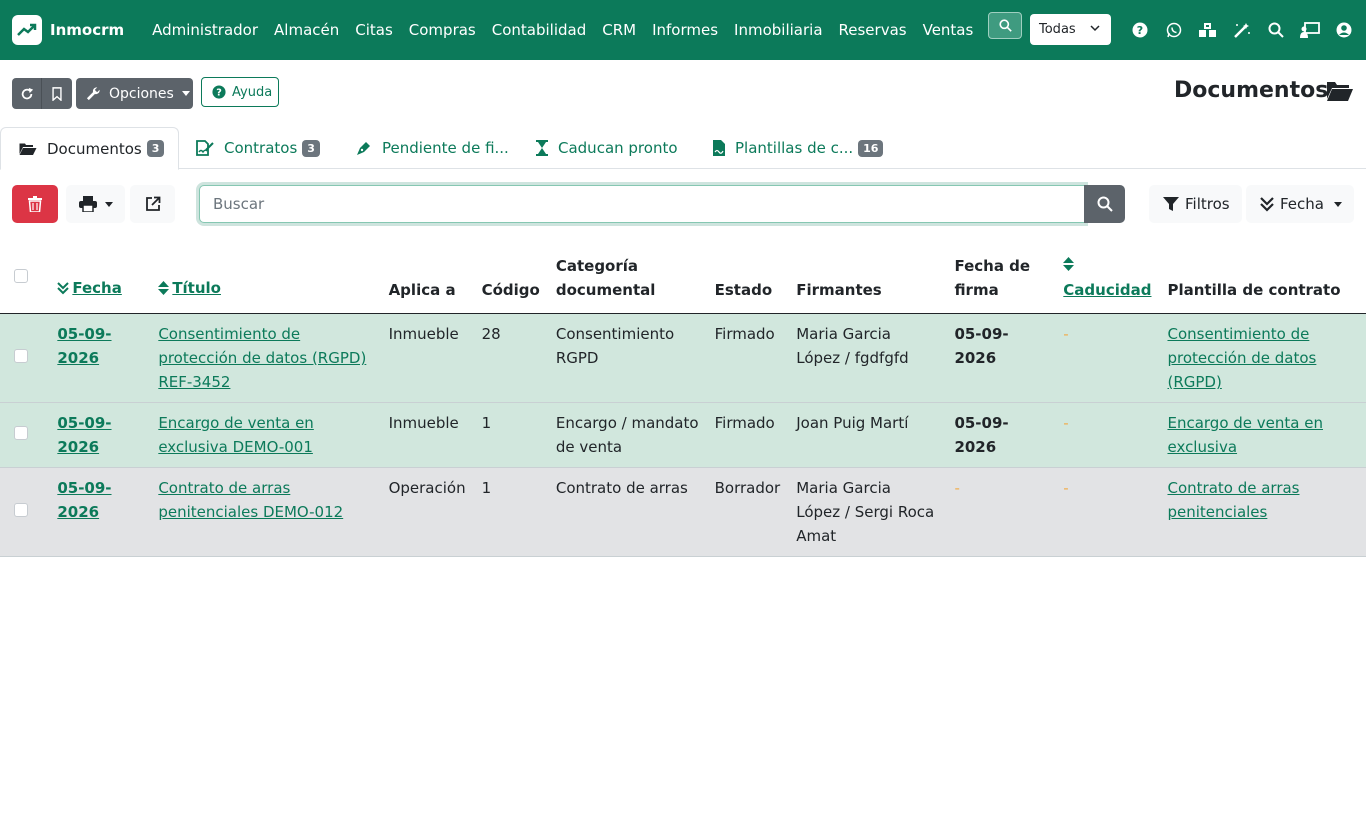  I want to click on magic-wand-icon, so click(1242, 30).